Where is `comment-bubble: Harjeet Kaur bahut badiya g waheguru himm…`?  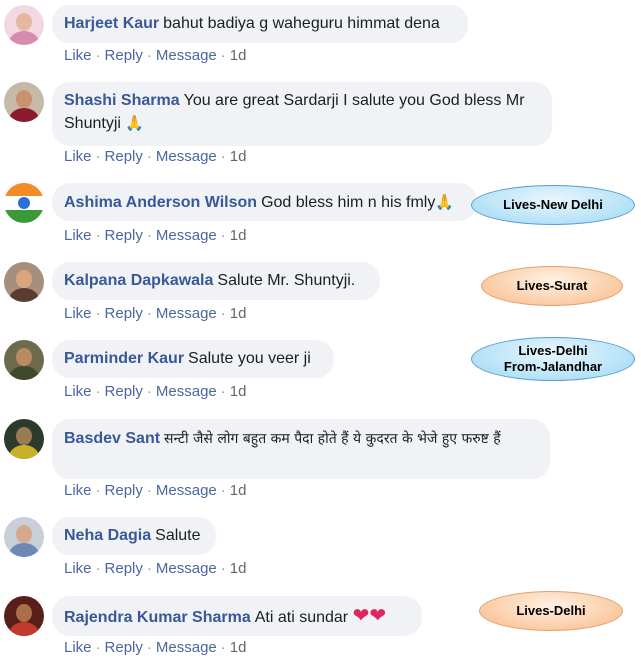 comment-bubble: Harjeet Kaur bahut badiya g waheguru himm… is located at coordinates (260, 24).